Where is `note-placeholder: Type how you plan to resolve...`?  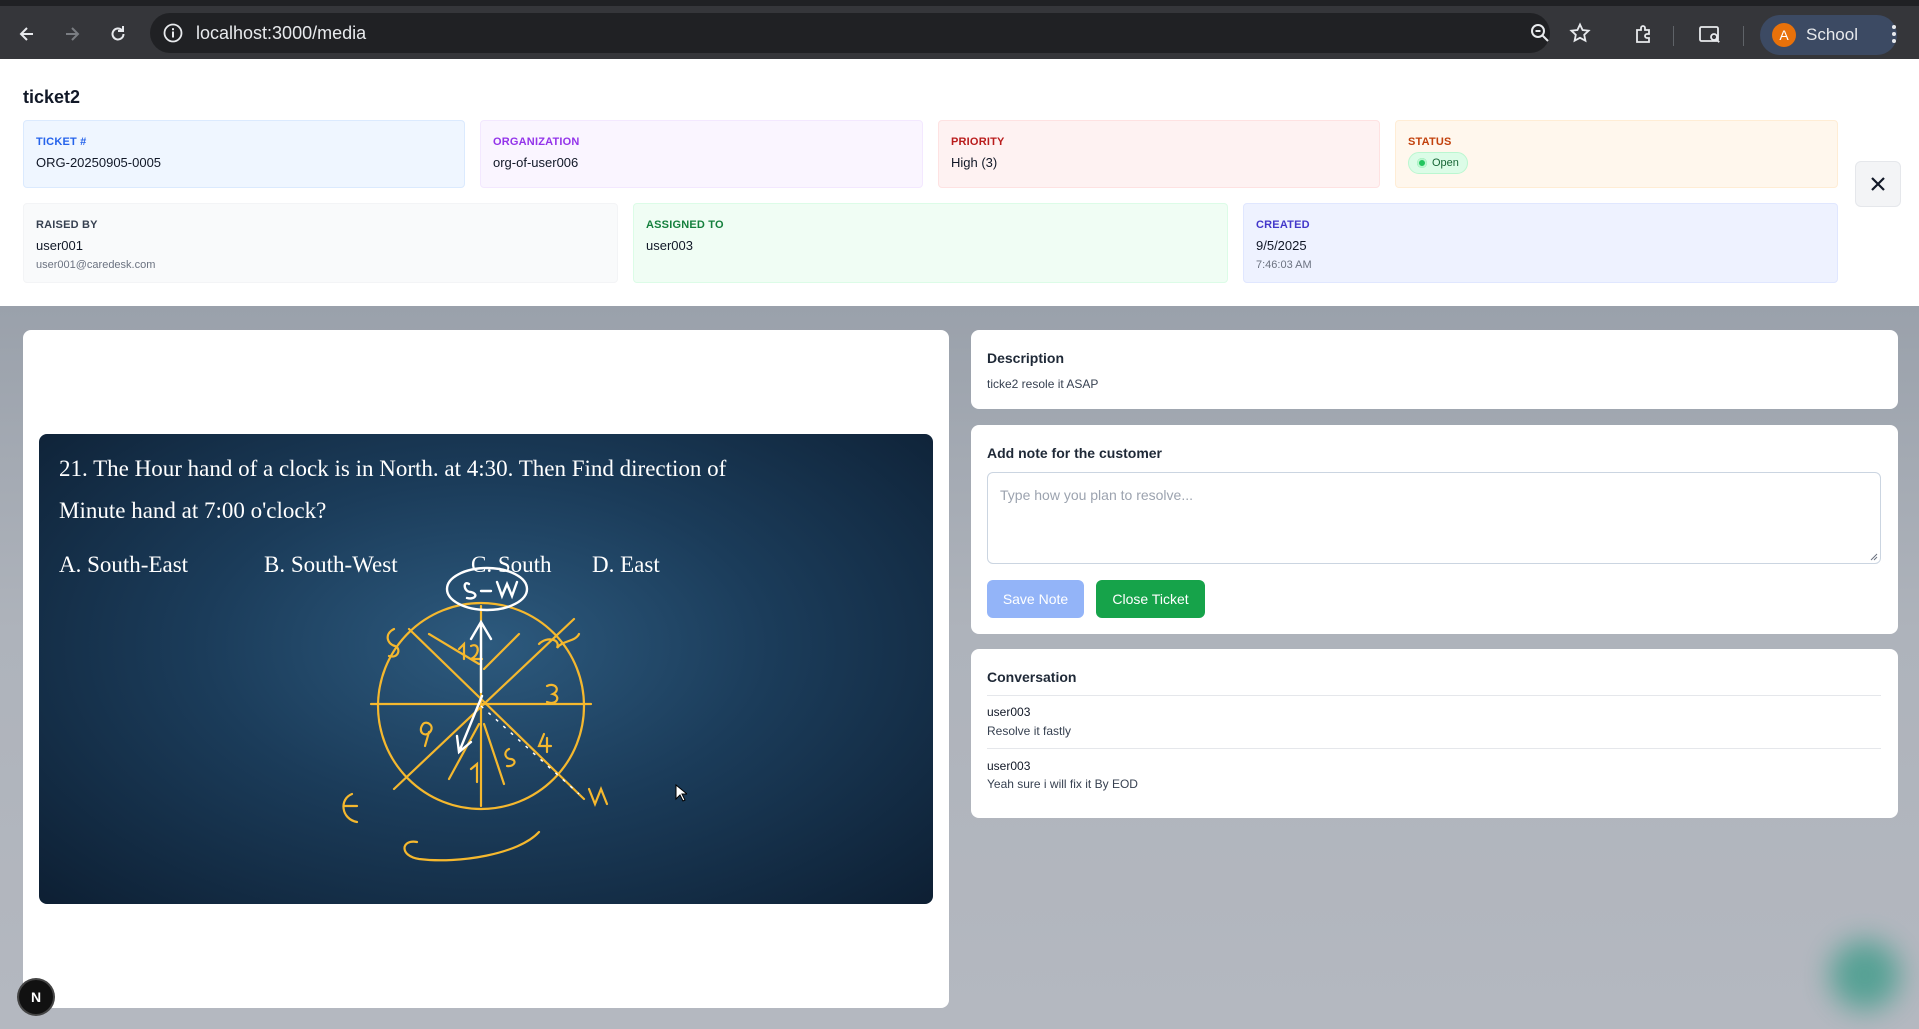 note-placeholder: Type how you plan to resolve... is located at coordinates (1096, 495).